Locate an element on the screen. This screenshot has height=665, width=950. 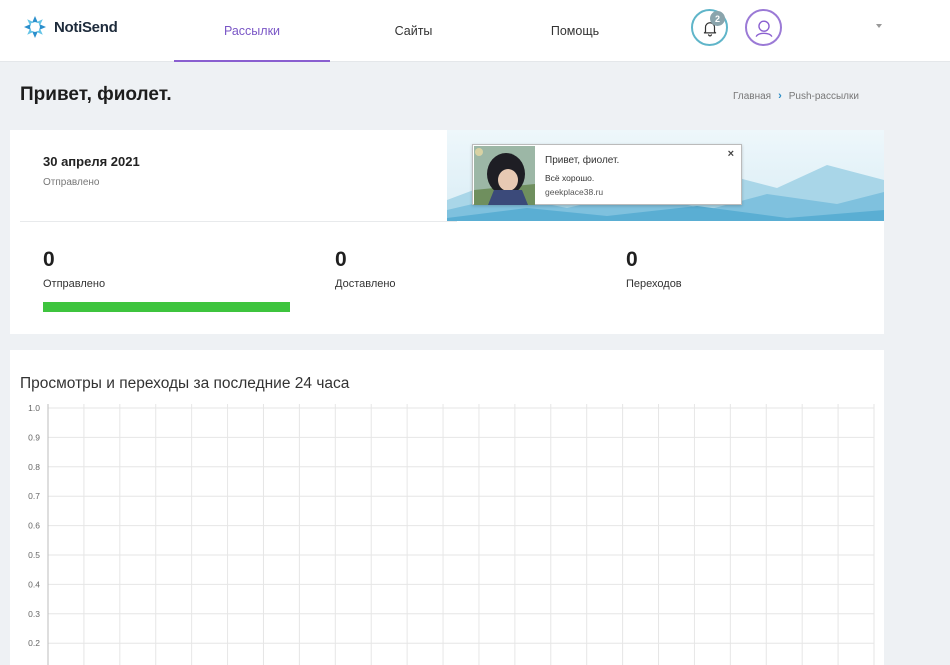
stat-sent-value: 0 is located at coordinates (49, 259).